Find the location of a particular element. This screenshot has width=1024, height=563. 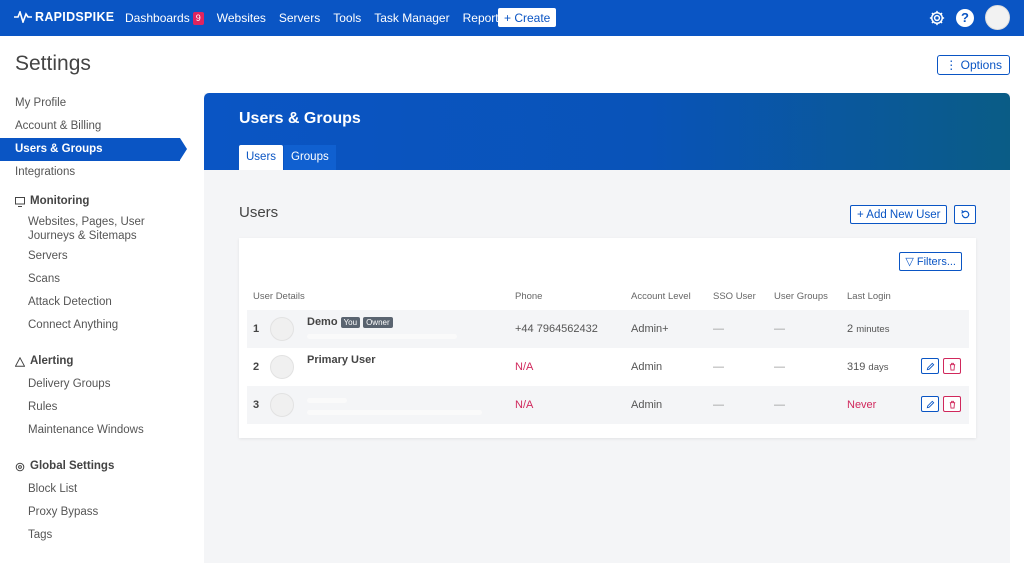

user-name: Primary User is located at coordinates (341, 360).